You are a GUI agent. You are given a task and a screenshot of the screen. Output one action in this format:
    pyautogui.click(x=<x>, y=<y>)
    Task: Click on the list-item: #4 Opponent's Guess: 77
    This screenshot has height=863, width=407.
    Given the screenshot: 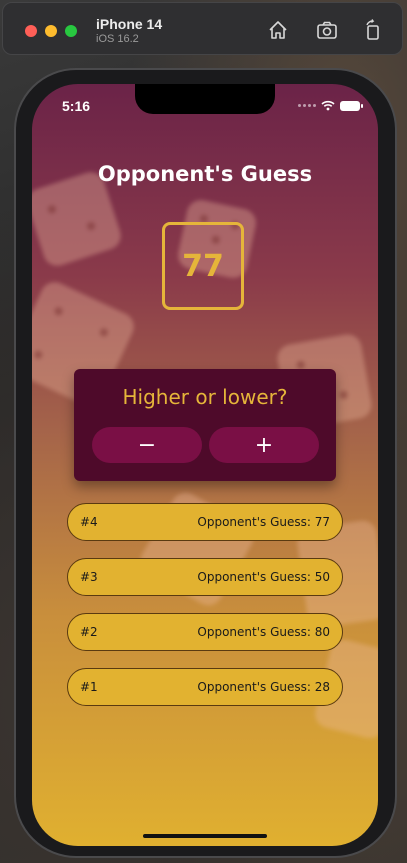 What is the action you would take?
    pyautogui.click(x=205, y=522)
    